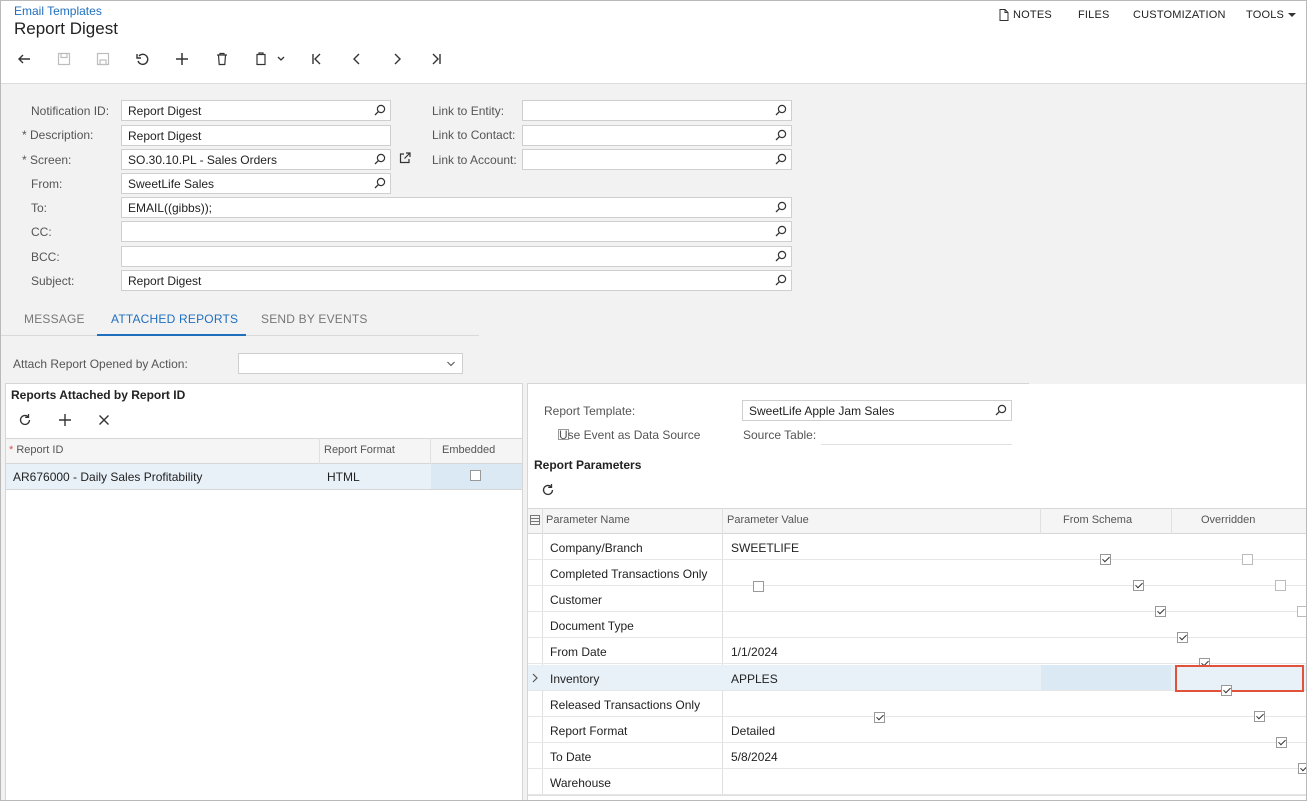  Describe the element at coordinates (754, 652) in the screenshot. I see `parameter-value-cell: 1/1/2024` at that location.